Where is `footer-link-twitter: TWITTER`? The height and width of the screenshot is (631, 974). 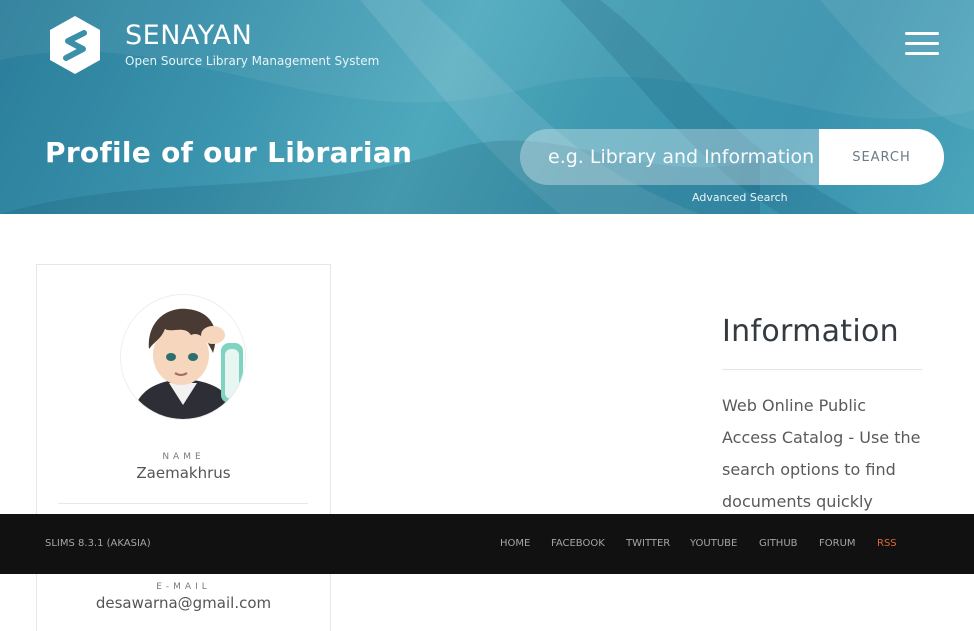 footer-link-twitter: TWITTER is located at coordinates (648, 543).